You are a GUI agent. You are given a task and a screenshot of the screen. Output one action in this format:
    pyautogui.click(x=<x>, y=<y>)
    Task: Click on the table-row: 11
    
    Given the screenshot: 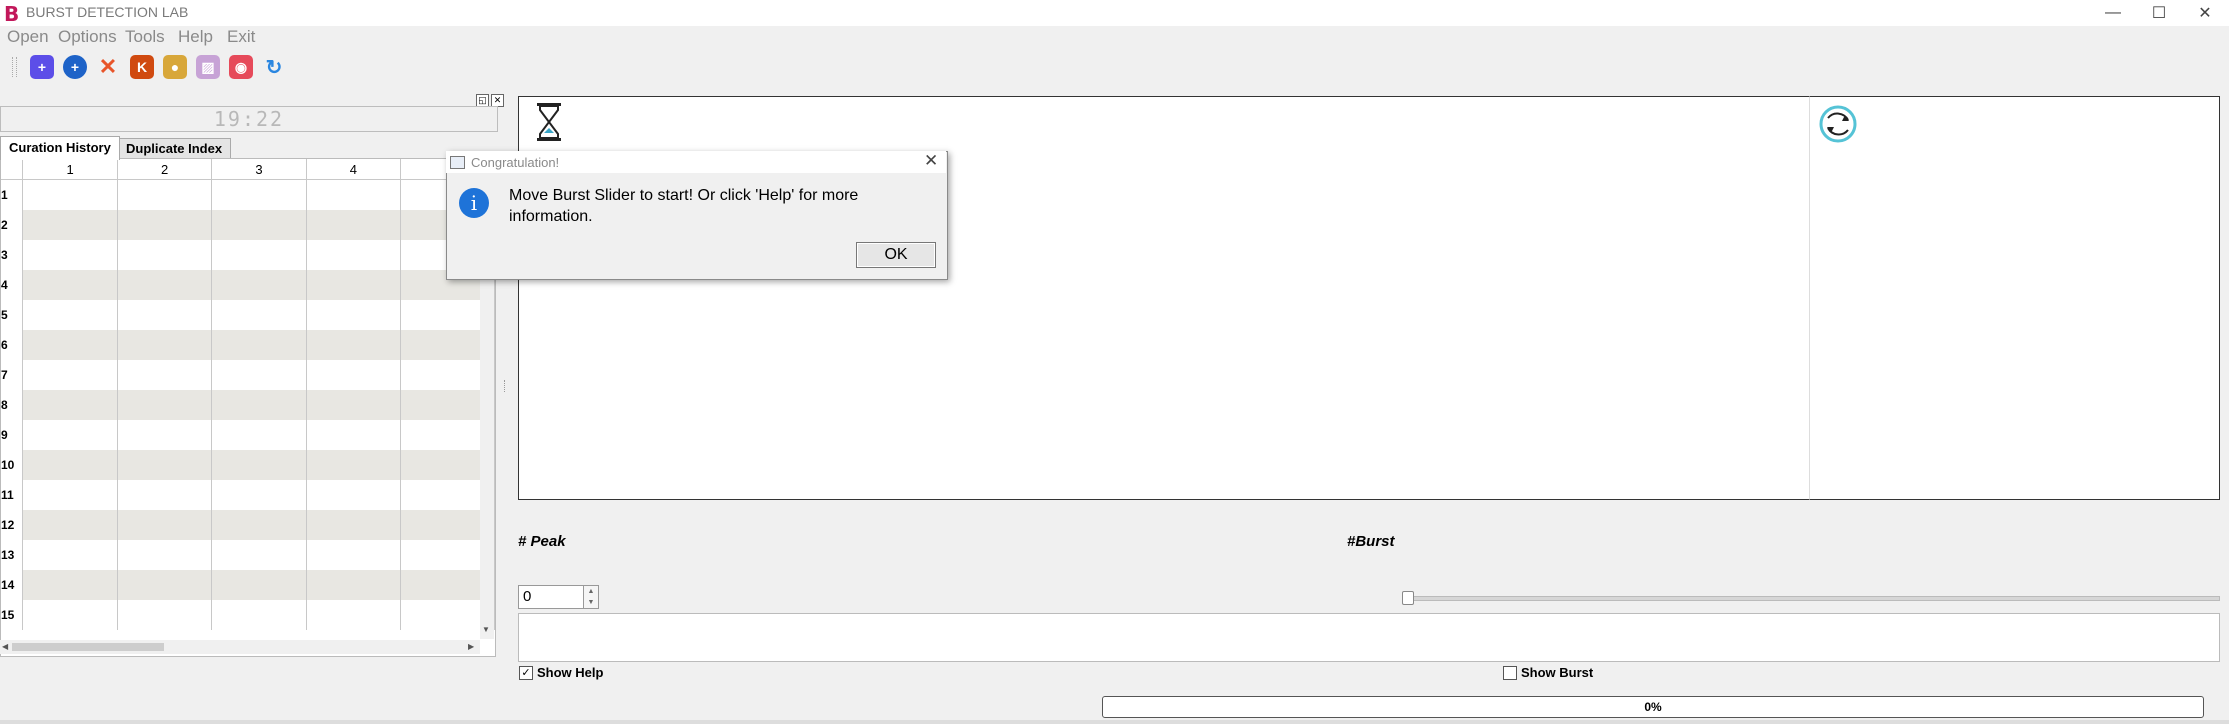 What is the action you would take?
    pyautogui.click(x=248, y=495)
    